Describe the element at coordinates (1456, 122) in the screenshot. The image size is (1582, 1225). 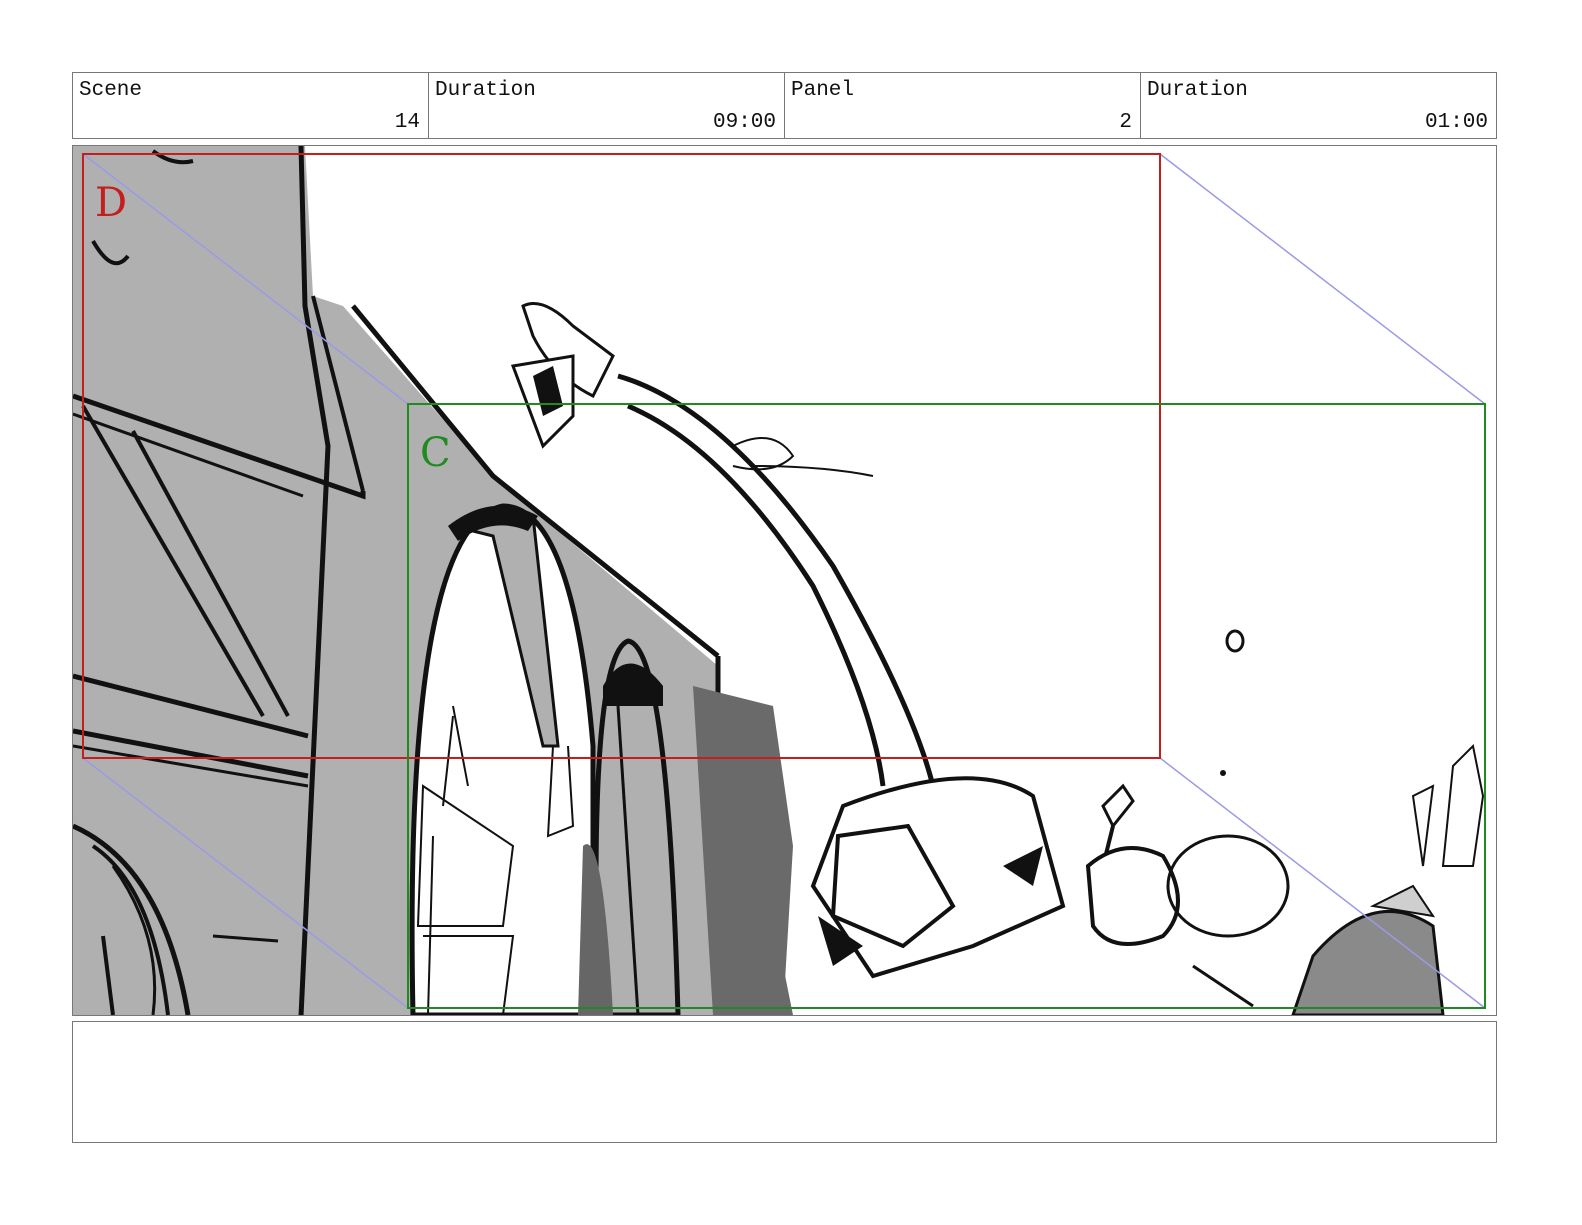
I see `panel-duration-value: 01:00` at that location.